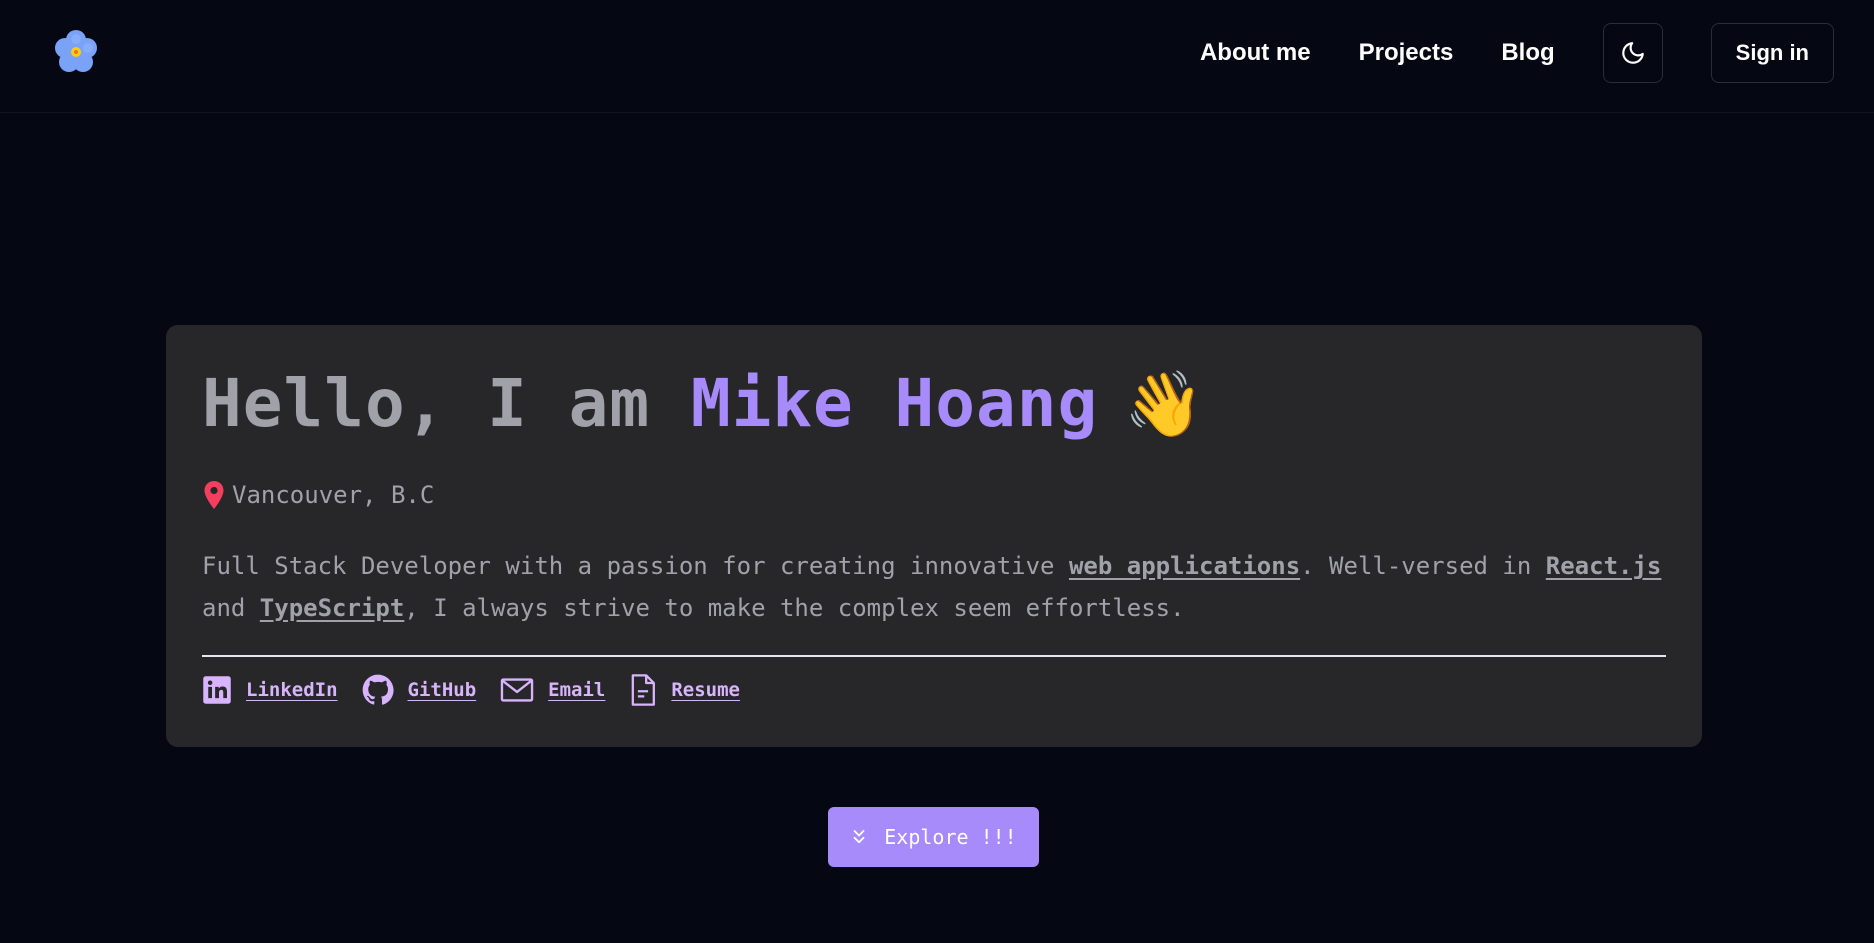  Describe the element at coordinates (894, 403) in the screenshot. I see `hero-name: Mike Hoang` at that location.